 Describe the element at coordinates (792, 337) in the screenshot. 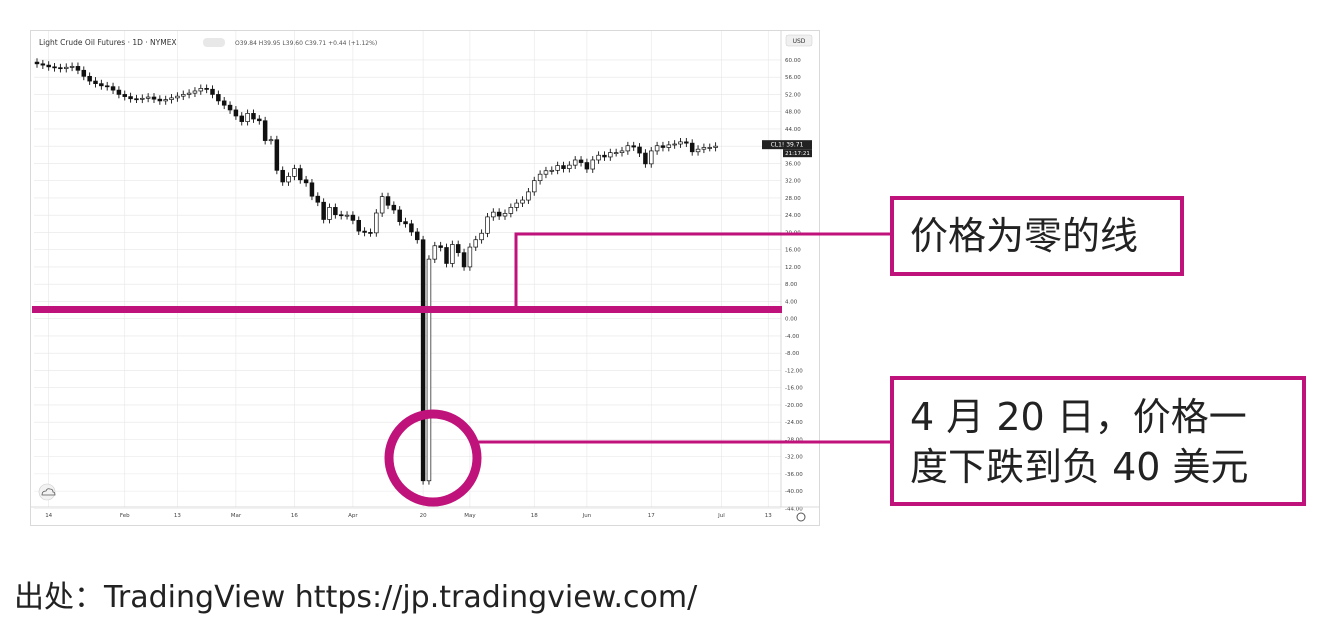

I see `y-tick-label: -4.00` at that location.